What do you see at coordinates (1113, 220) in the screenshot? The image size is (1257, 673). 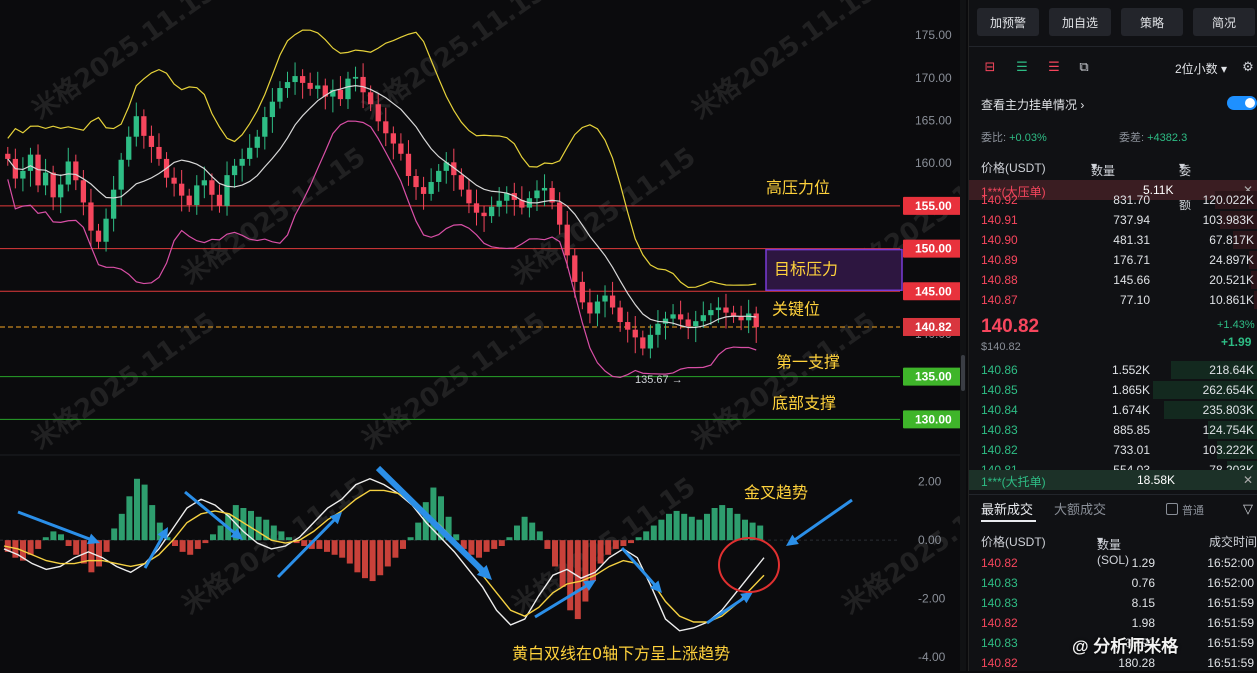 I see `ask-row: 140.91 737.94 103.983K` at bounding box center [1113, 220].